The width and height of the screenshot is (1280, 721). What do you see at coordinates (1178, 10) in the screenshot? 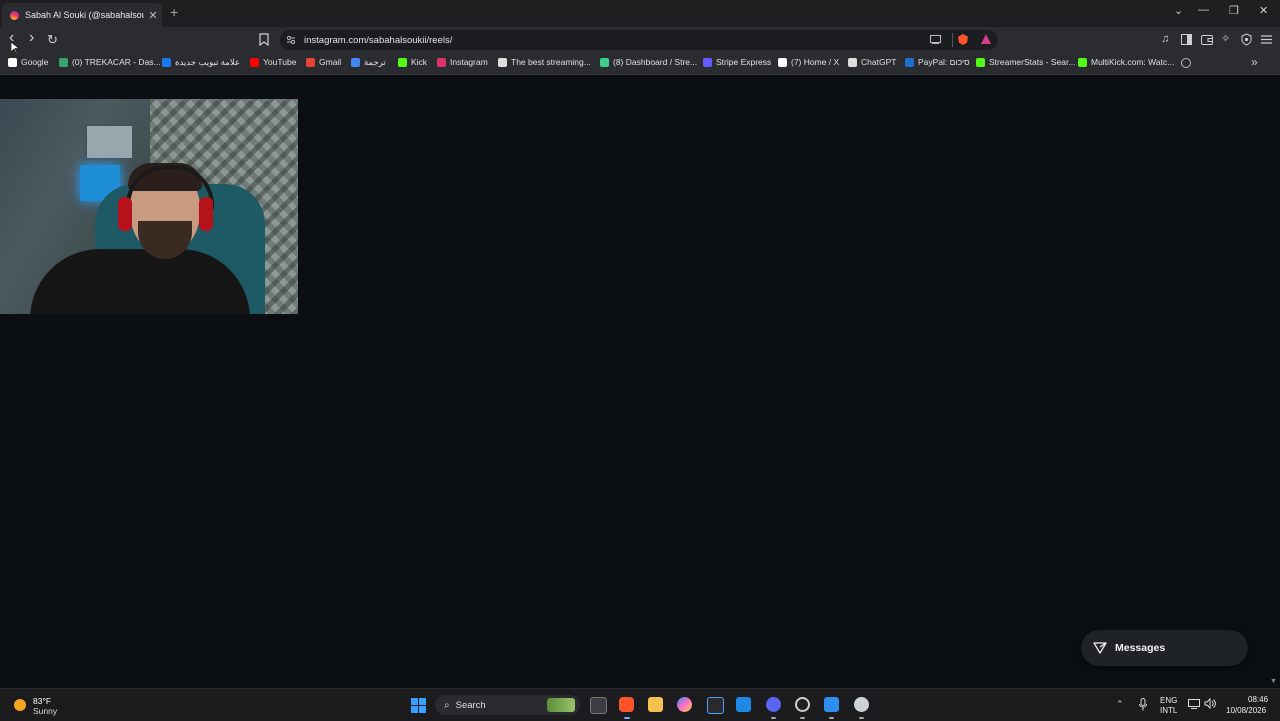
I see `tab-search-chevron-icon: ⌄` at bounding box center [1178, 10].